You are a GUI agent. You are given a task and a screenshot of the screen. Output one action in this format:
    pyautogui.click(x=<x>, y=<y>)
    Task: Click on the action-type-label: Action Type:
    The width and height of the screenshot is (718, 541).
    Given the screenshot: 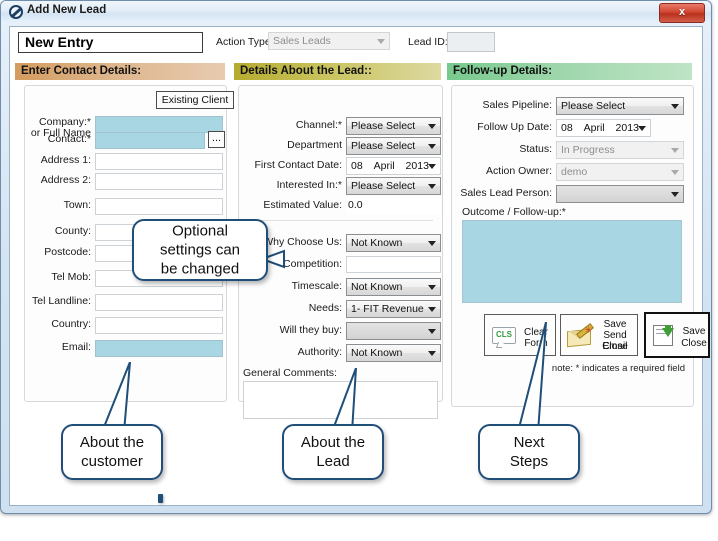 What is the action you would take?
    pyautogui.click(x=245, y=42)
    